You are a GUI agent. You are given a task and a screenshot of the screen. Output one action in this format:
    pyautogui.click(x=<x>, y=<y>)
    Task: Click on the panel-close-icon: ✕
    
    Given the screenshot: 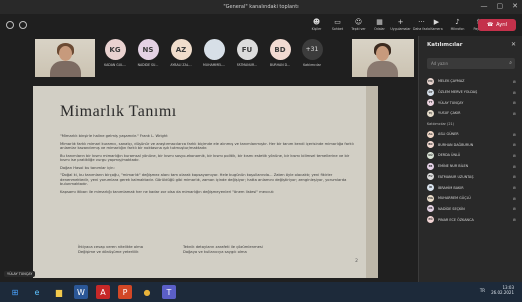 What is the action you would take?
    pyautogui.click(x=513, y=44)
    